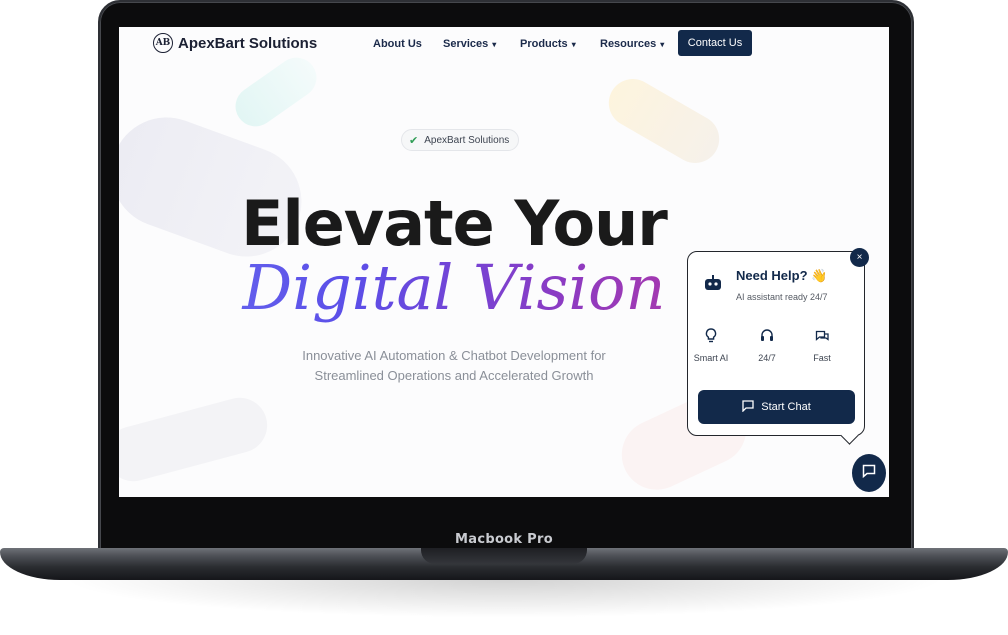 The width and height of the screenshot is (1008, 635). Describe the element at coordinates (782, 275) in the screenshot. I see `help-title: Need Help? 👋` at that location.